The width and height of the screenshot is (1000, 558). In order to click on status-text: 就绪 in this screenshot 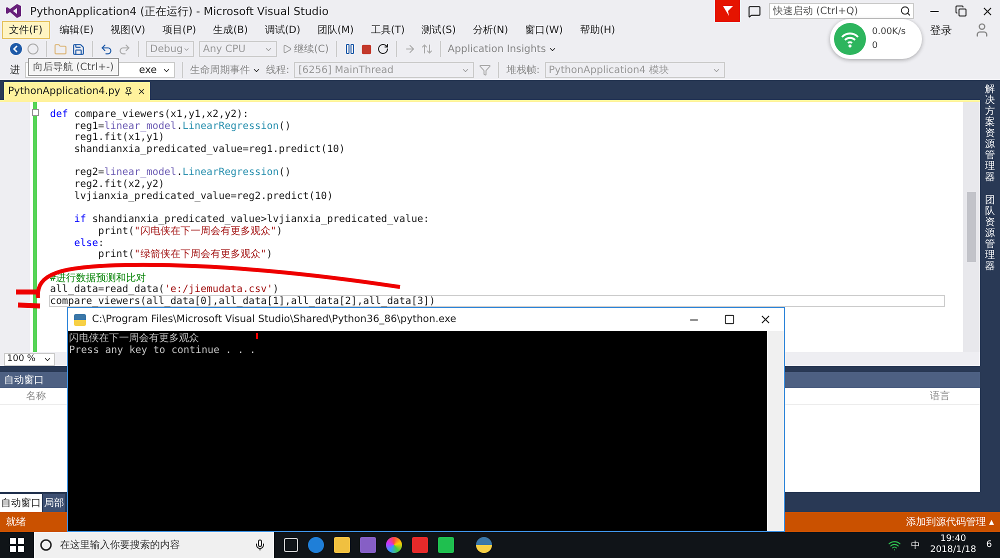, I will do `click(16, 522)`.